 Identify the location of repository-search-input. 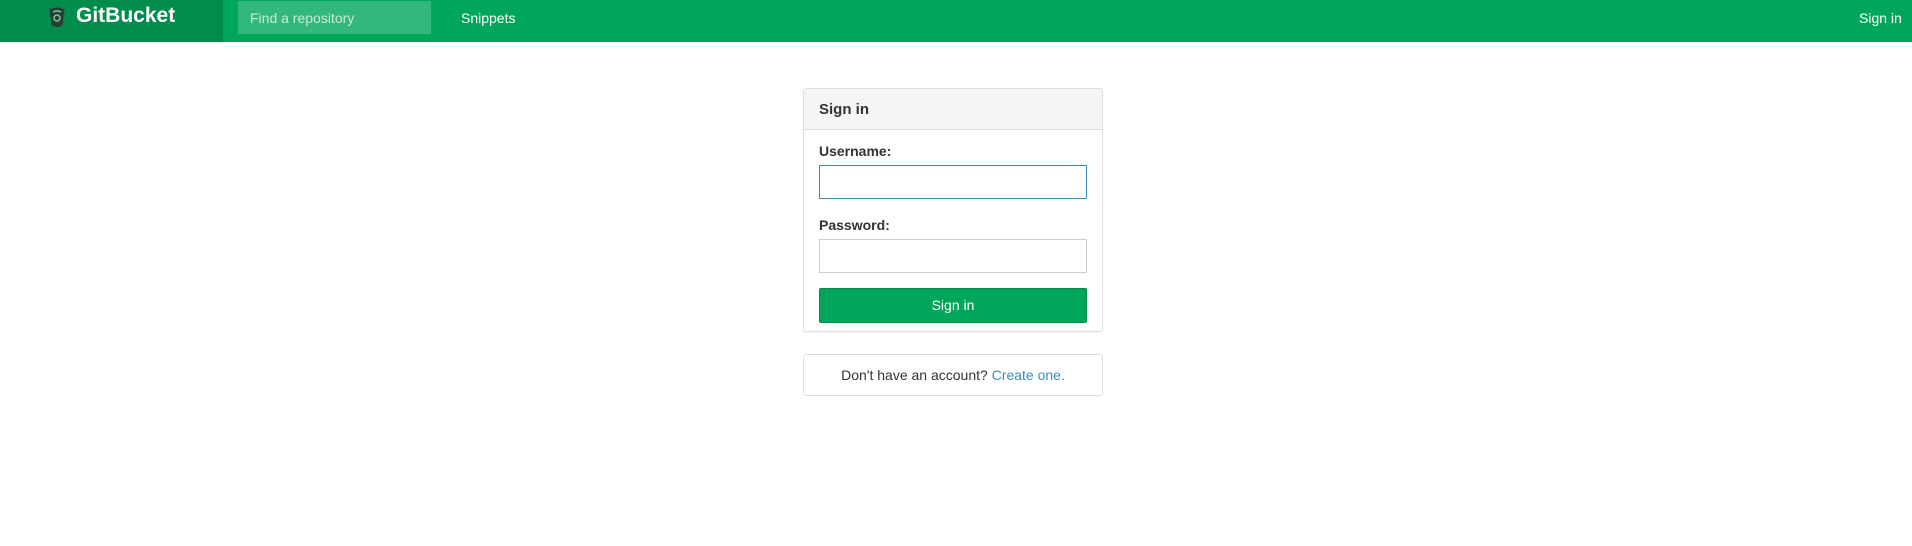
(334, 17).